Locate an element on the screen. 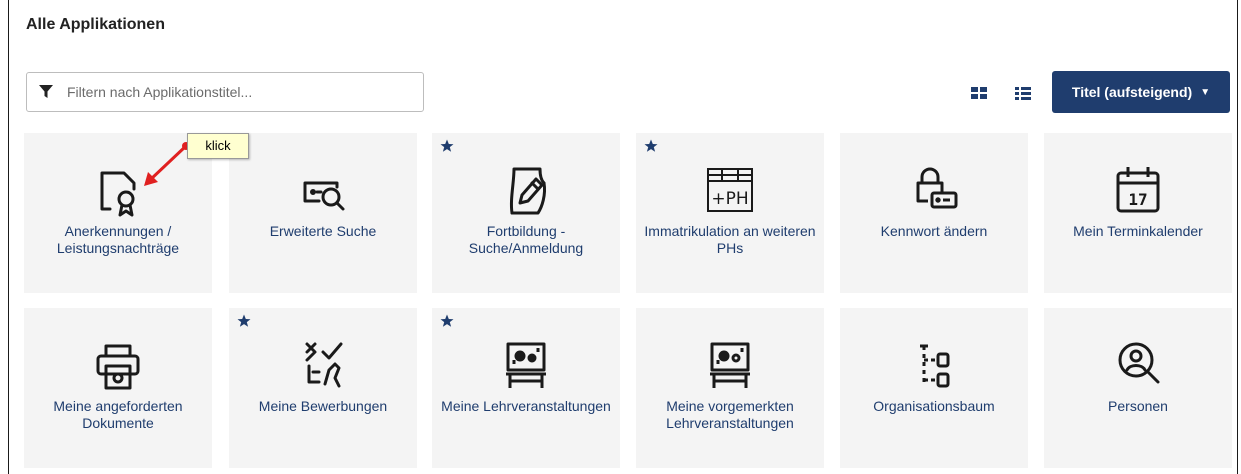 The image size is (1241, 474). app-label: Meine vorgemerkten Lehrveranstaltungen is located at coordinates (730, 414).